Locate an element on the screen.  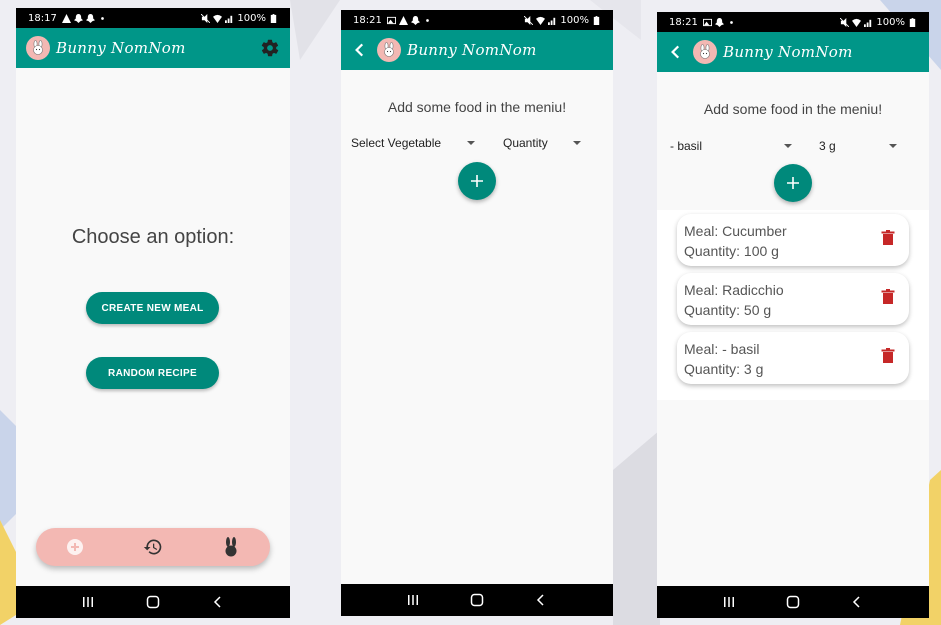
meal-card: Meal: - basil Quantity: 3 g is located at coordinates (793, 358).